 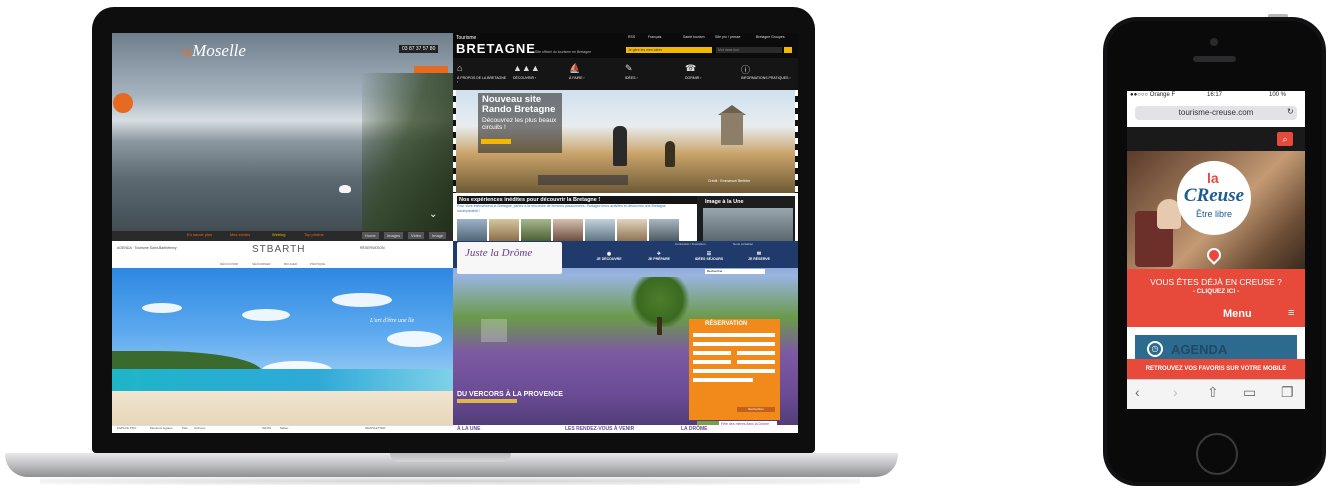 What do you see at coordinates (788, 50) in the screenshot?
I see `search-button` at bounding box center [788, 50].